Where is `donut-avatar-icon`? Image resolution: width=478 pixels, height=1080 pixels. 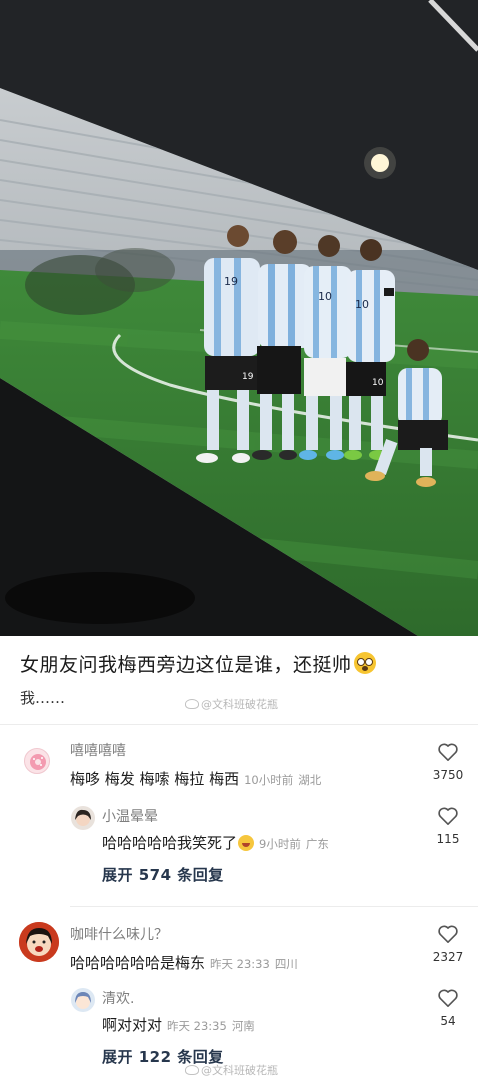 donut-avatar-icon is located at coordinates (38, 762).